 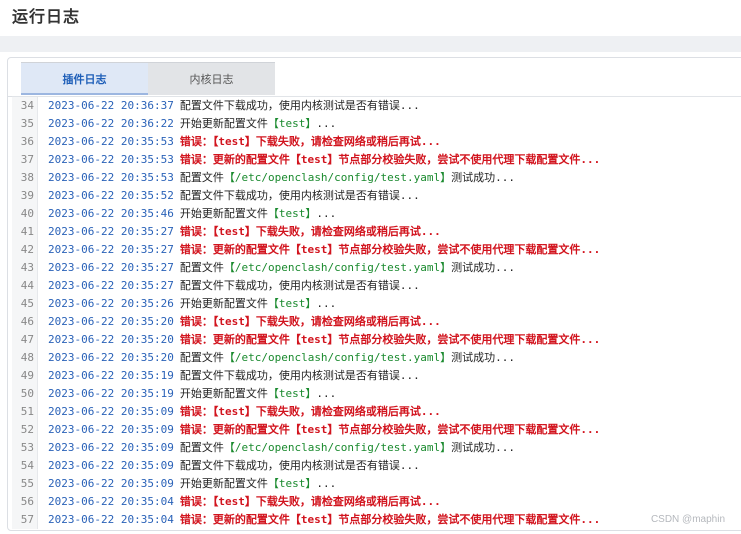 I want to click on line-number: 46, so click(x=25, y=322).